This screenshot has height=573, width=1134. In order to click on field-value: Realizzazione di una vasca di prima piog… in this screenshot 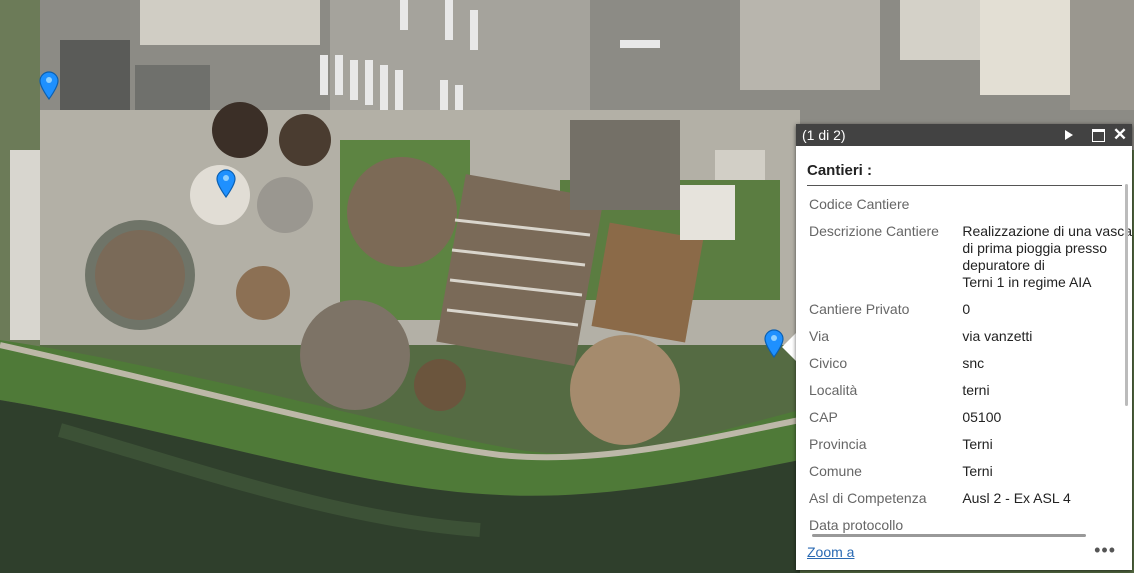, I will do `click(1047, 262)`.